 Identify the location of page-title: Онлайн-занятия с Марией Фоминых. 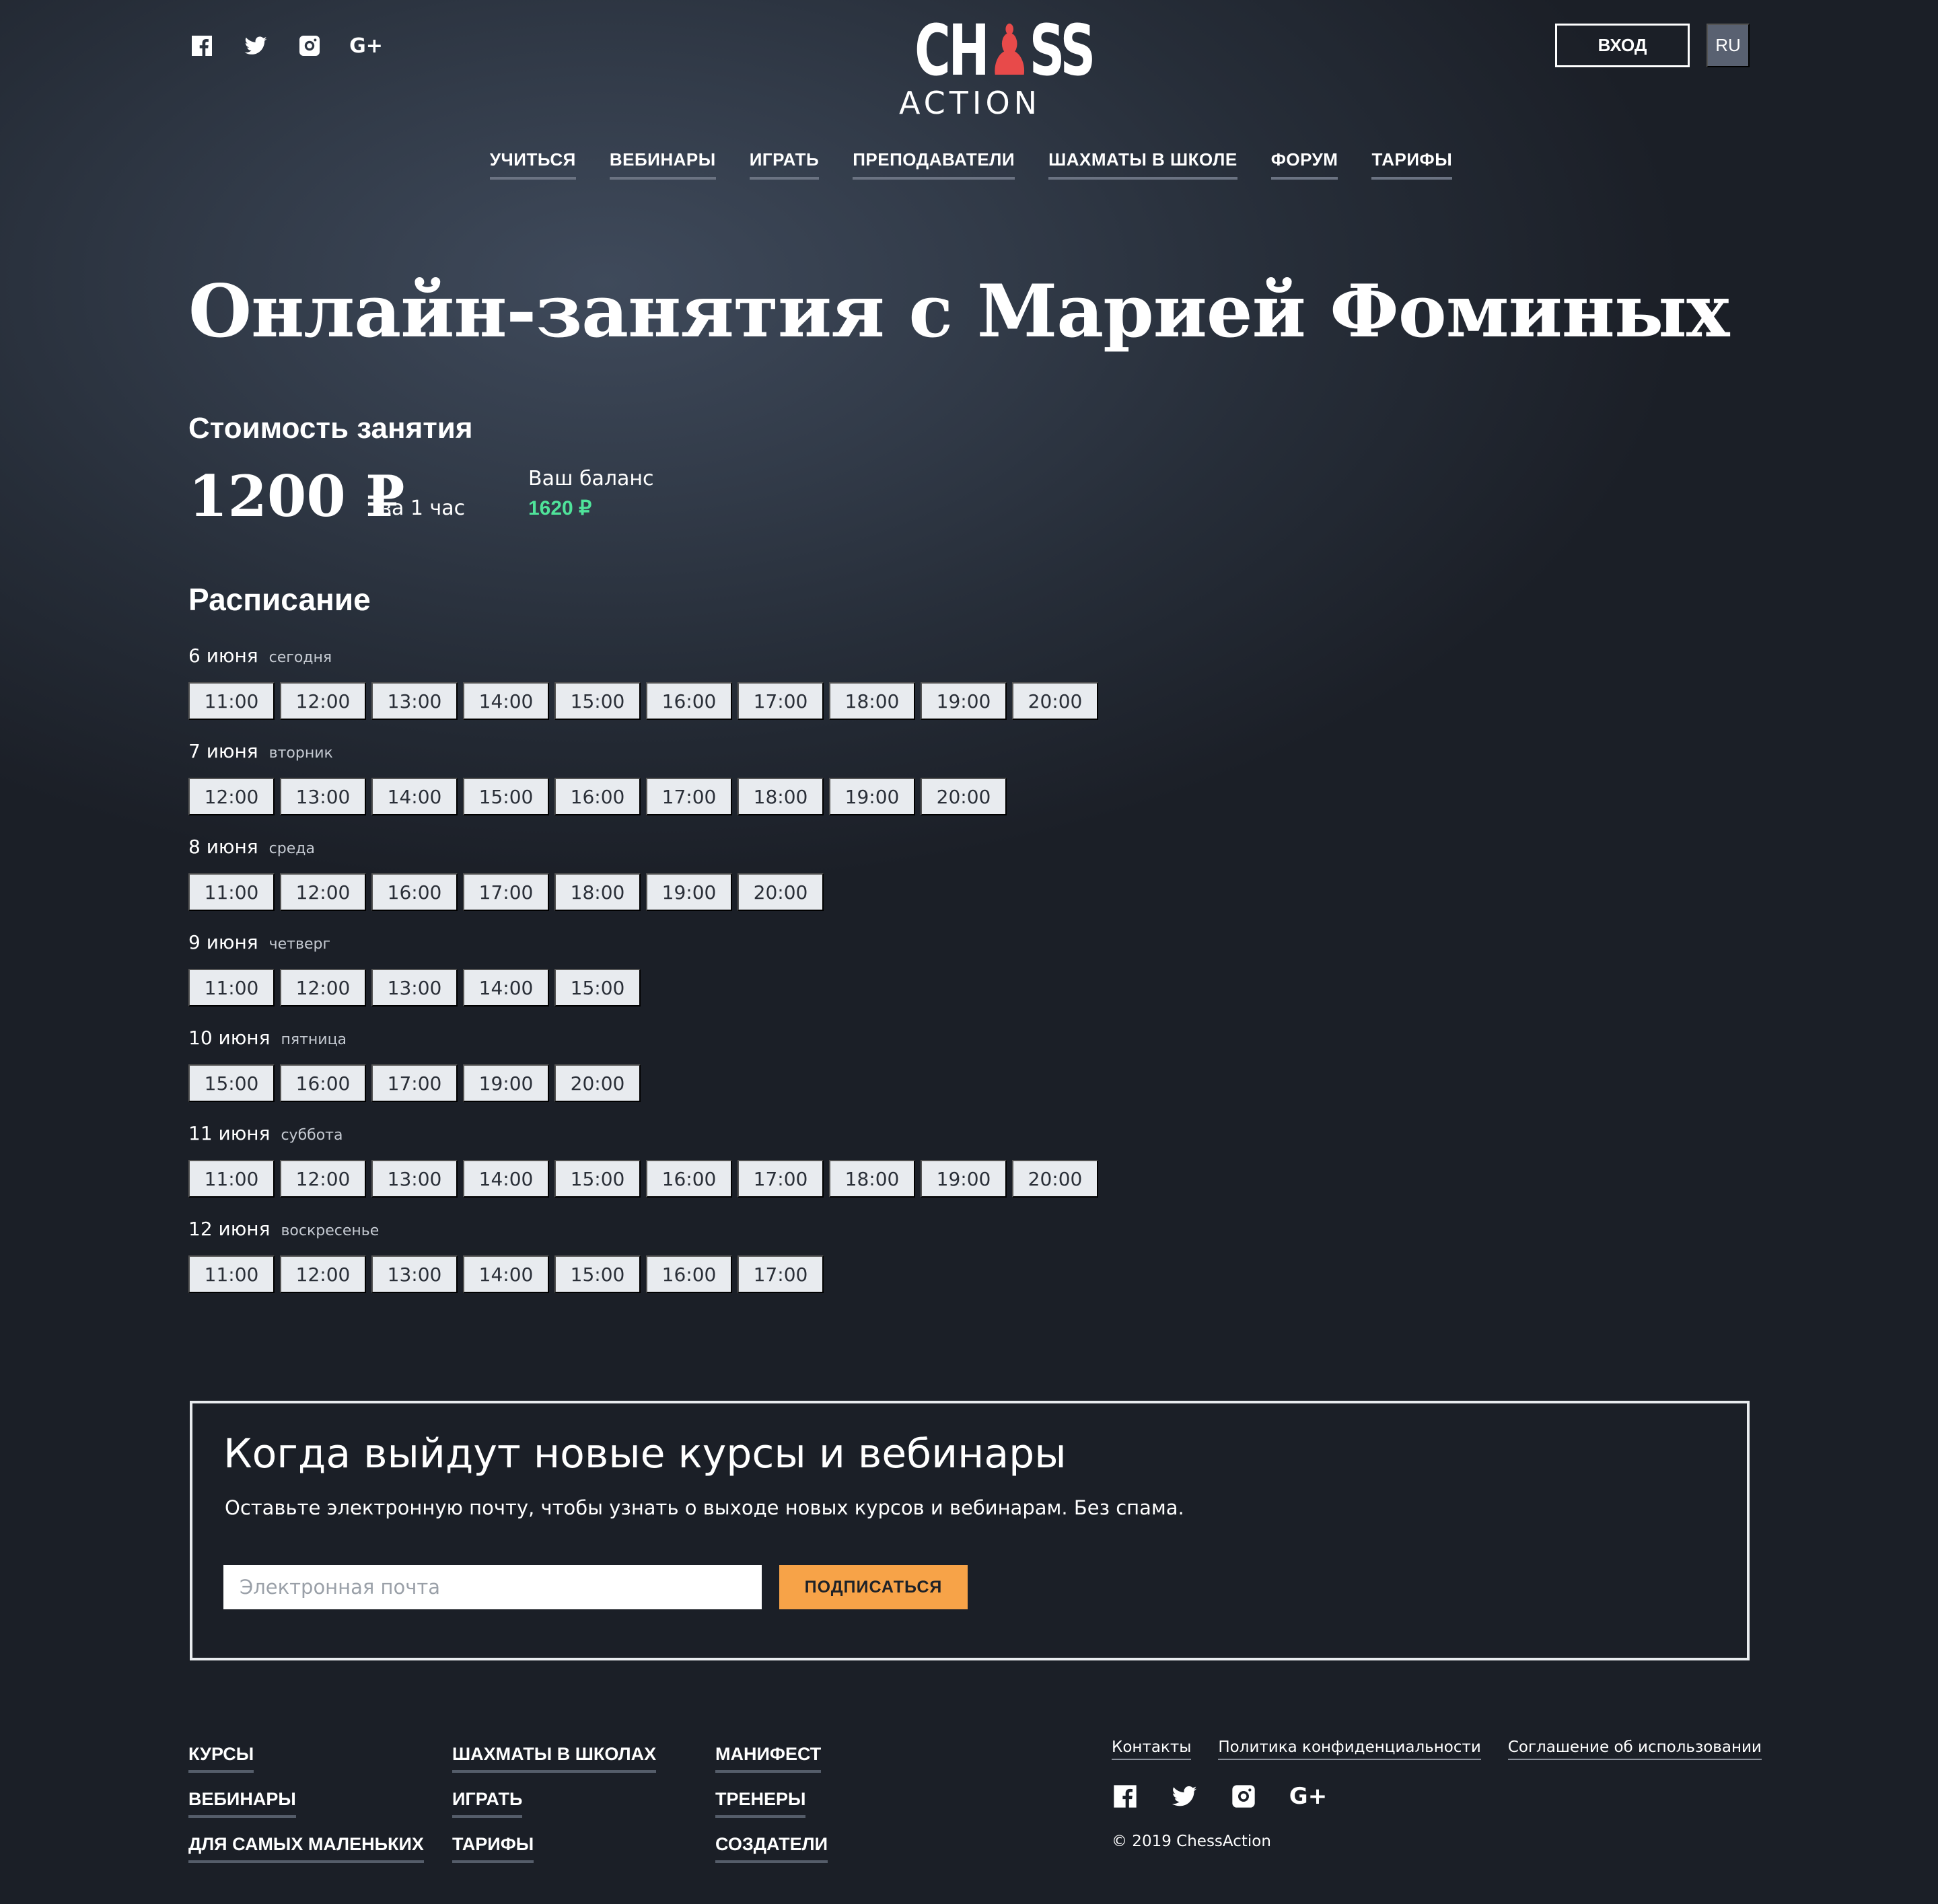
(959, 311).